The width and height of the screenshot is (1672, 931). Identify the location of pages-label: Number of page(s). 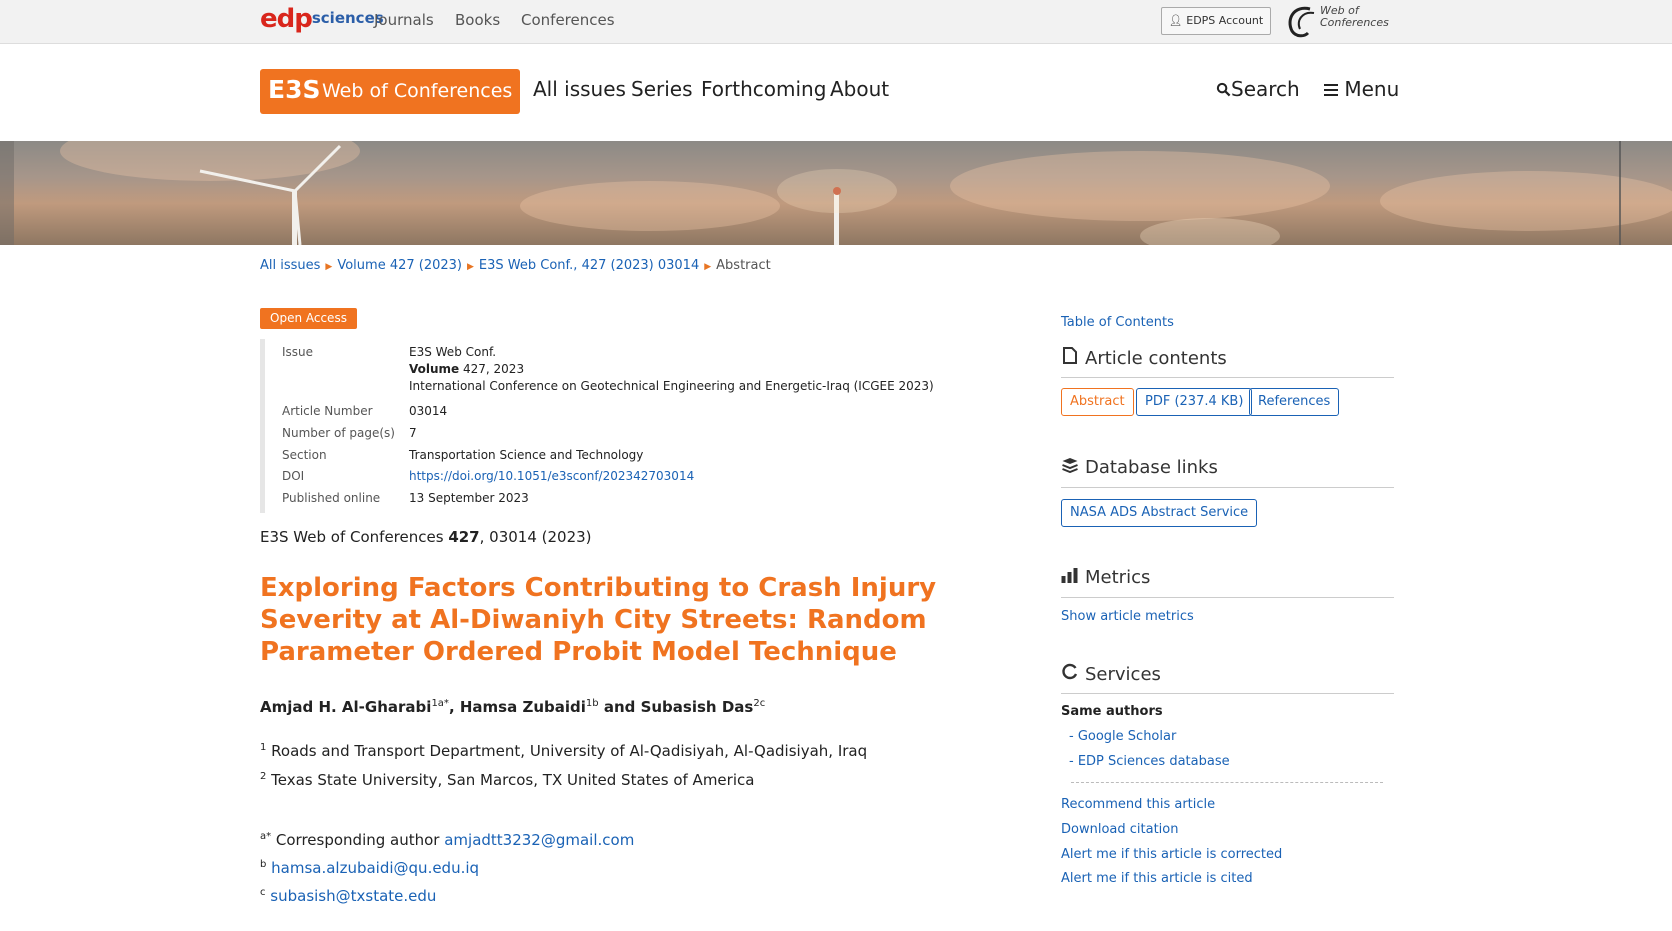
(338, 433).